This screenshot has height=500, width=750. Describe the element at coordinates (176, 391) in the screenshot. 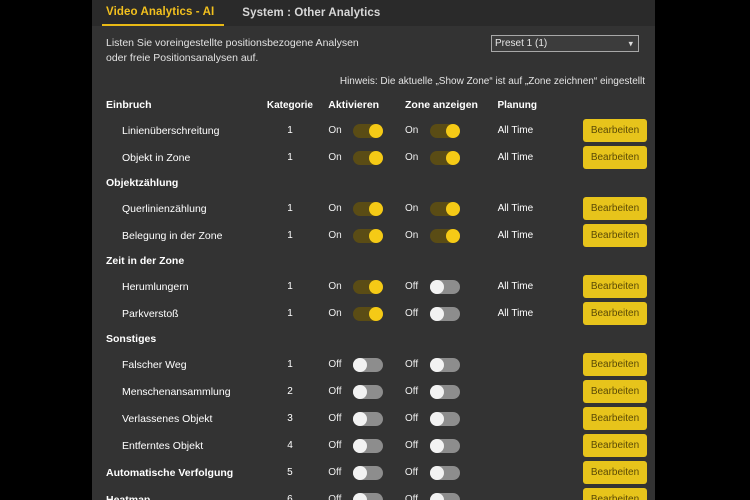

I see `analytic-name: Menschenansammlung` at that location.